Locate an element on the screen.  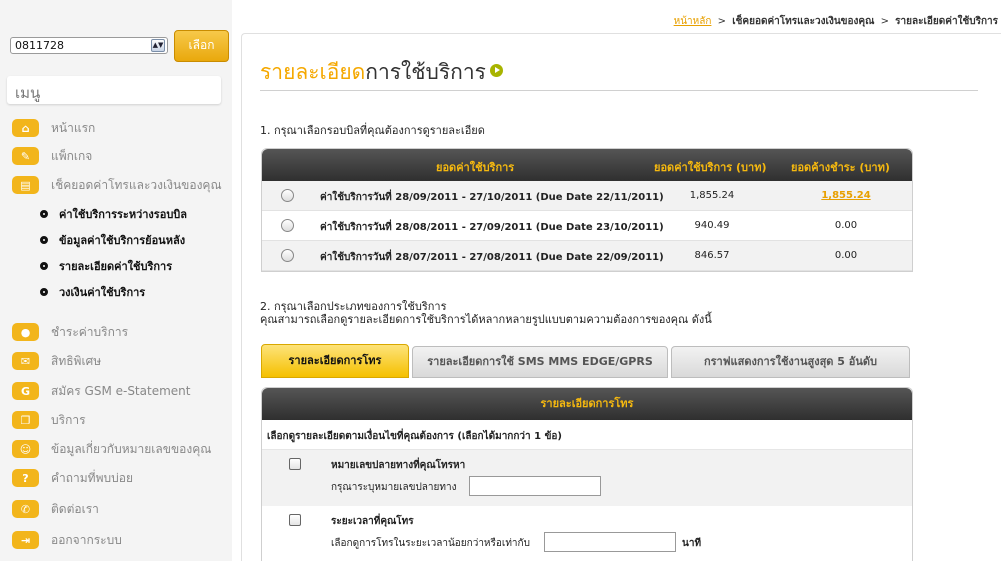
sidebar-item-label: หน้าแรก is located at coordinates (73, 127).